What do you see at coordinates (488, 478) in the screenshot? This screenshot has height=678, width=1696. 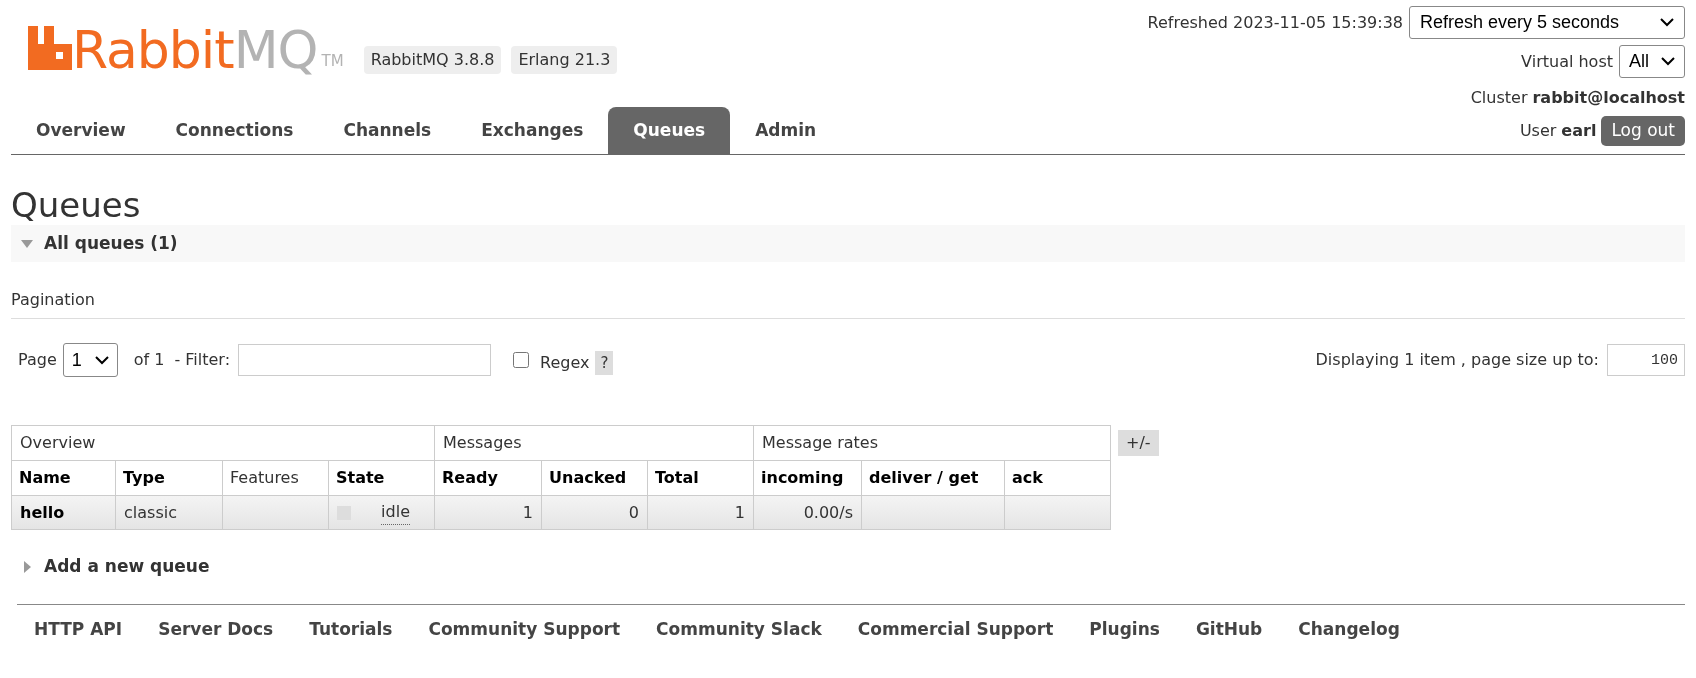 I see `column-header: Ready` at bounding box center [488, 478].